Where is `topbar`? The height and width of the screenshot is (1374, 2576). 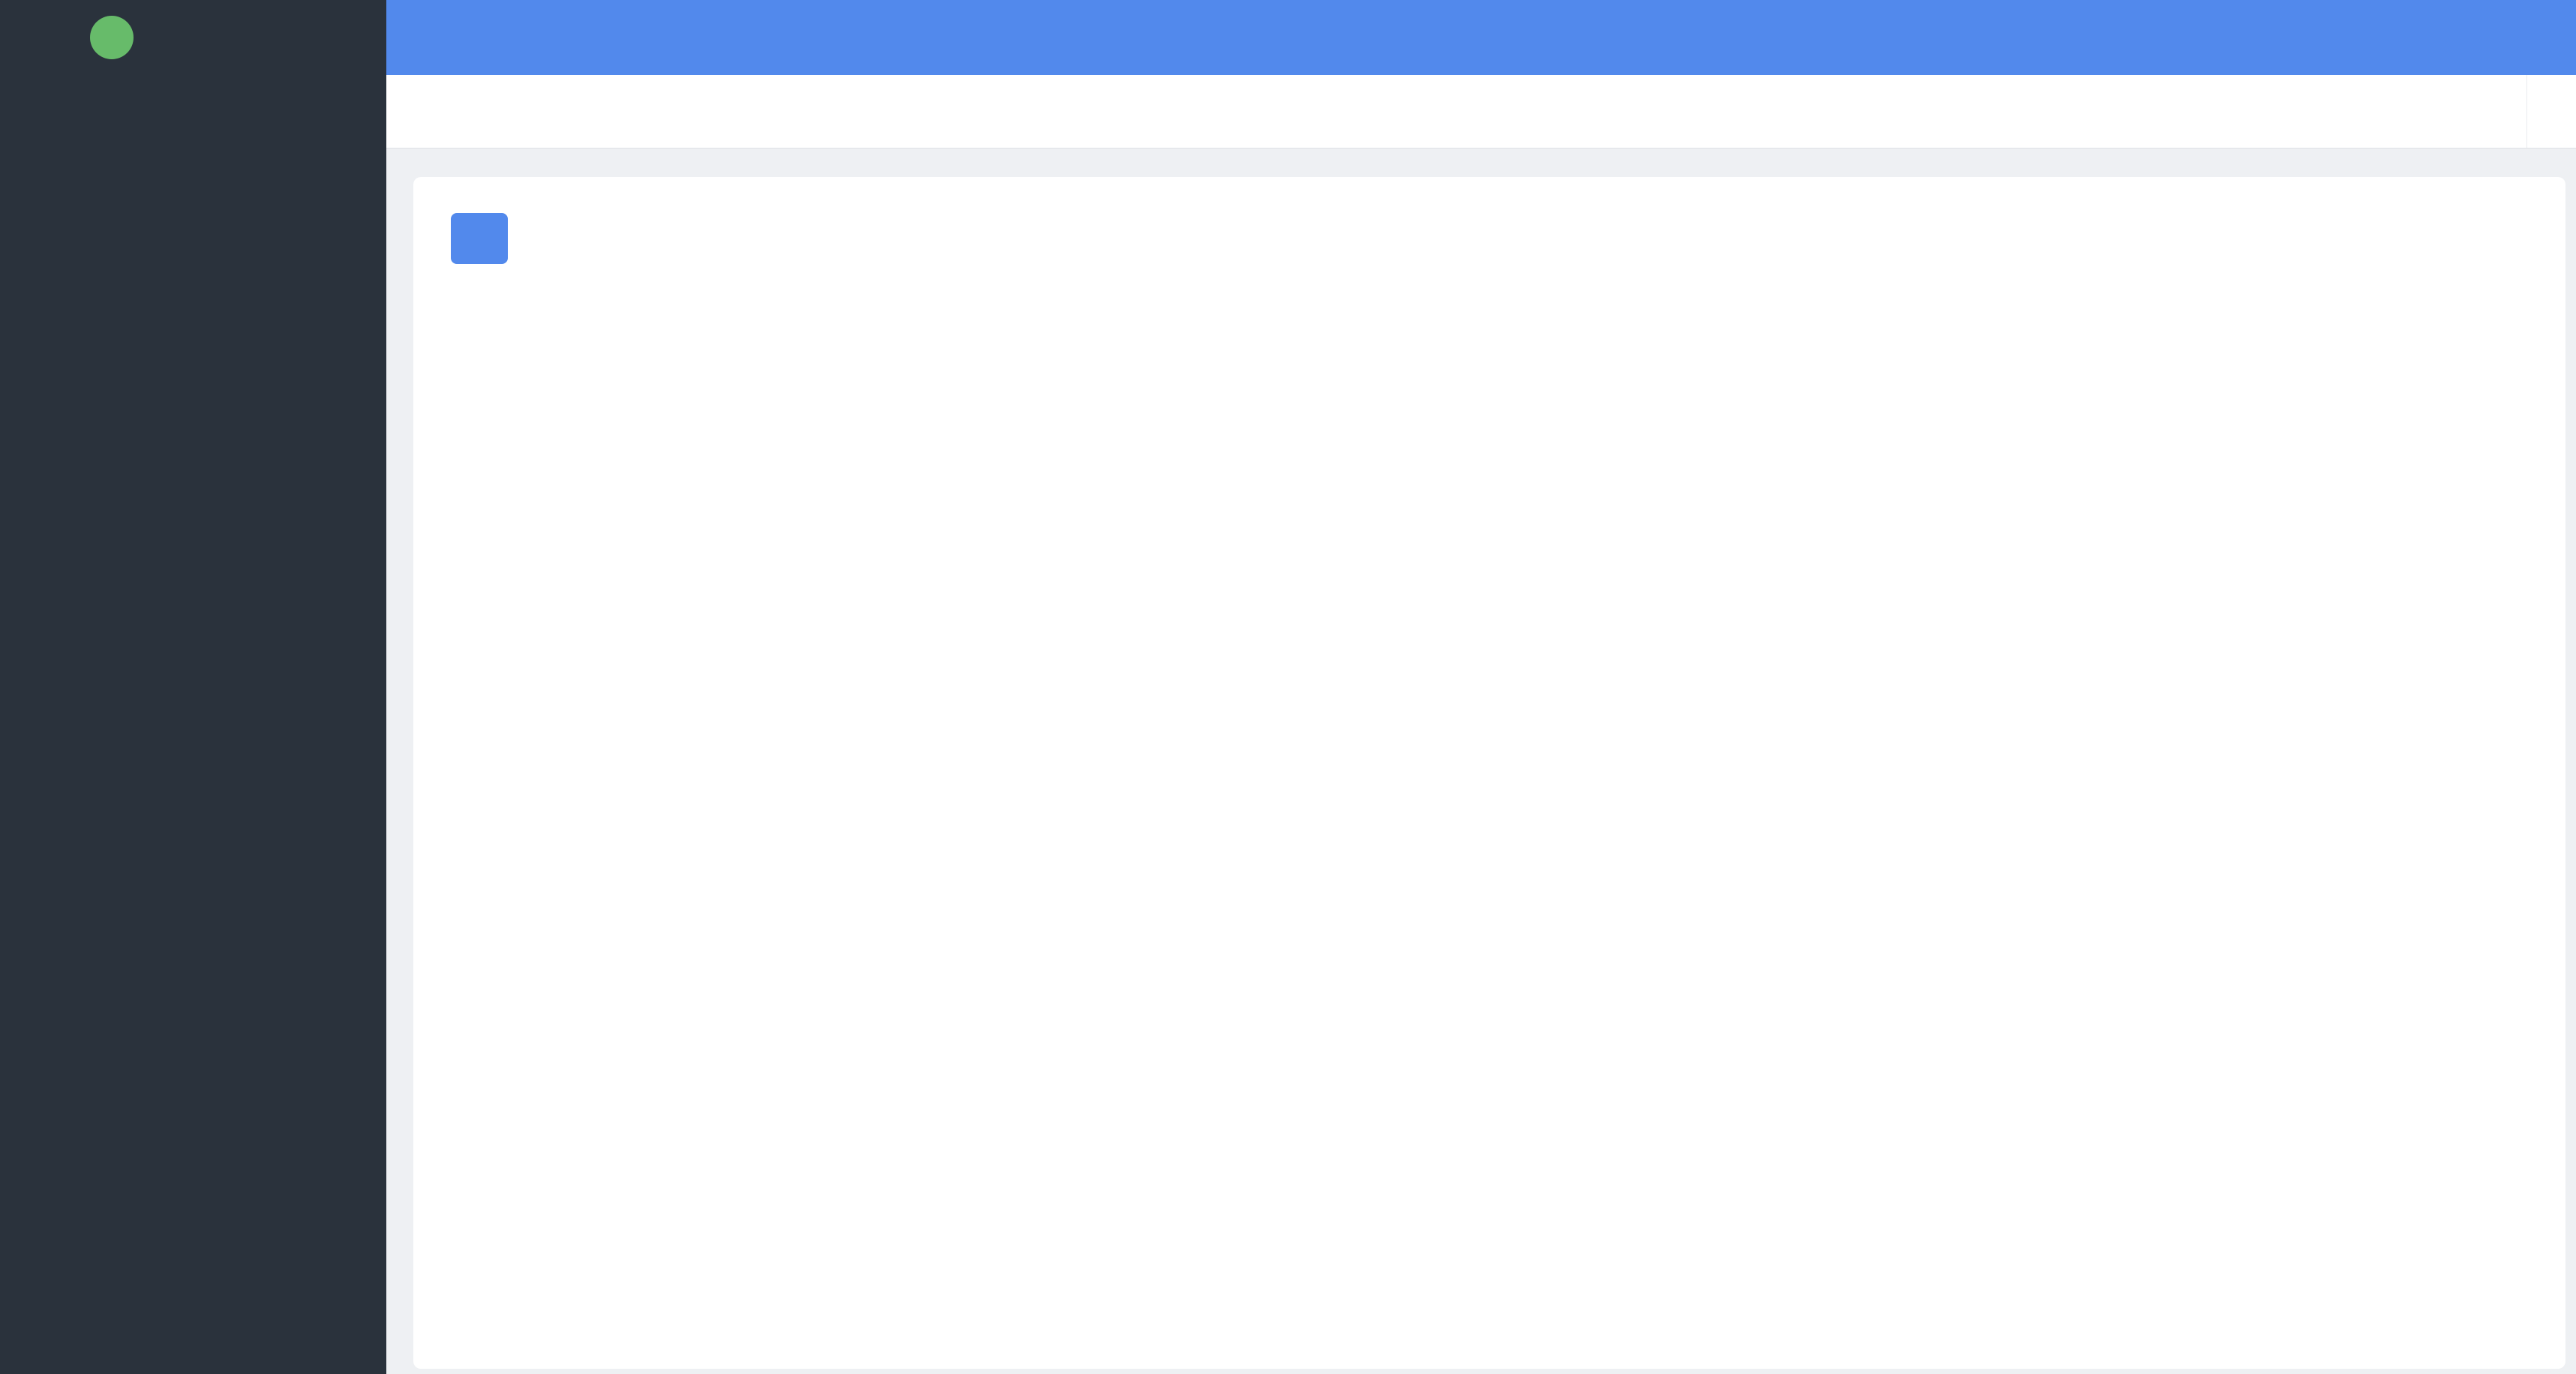 topbar is located at coordinates (1481, 37).